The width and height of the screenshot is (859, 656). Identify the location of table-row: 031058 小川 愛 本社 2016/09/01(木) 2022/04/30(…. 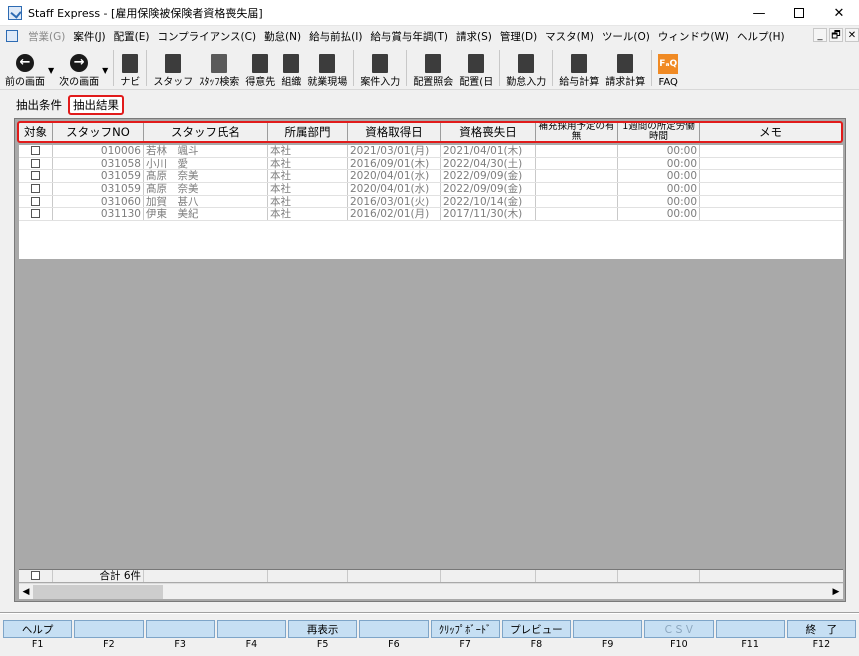
(431, 164).